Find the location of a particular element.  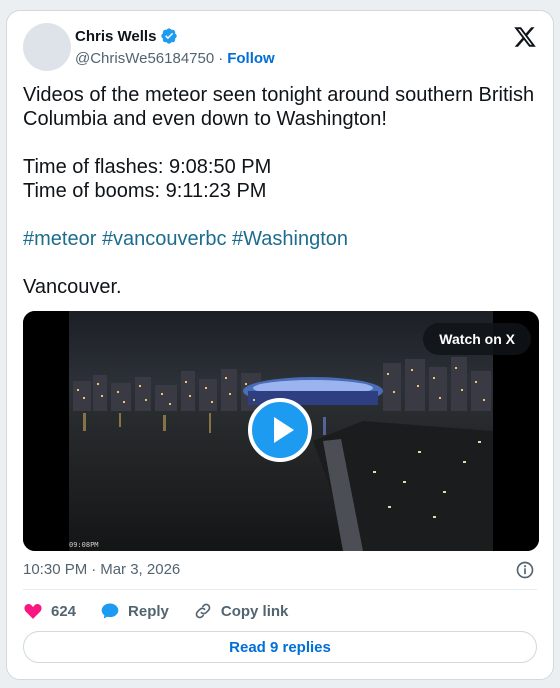

author-name: Chris Wells is located at coordinates (115, 36).